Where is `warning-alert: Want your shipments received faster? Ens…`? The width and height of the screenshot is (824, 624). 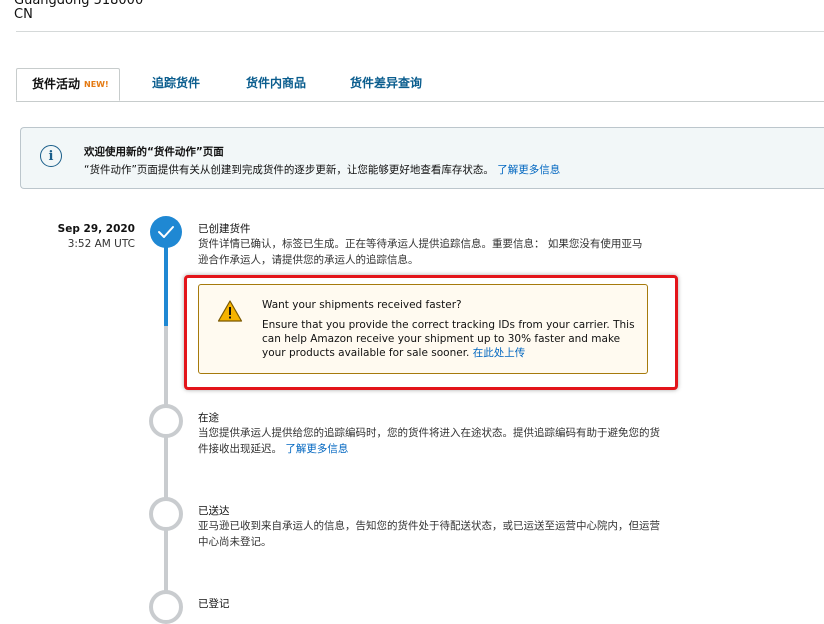 warning-alert: Want your shipments received faster? Ens… is located at coordinates (423, 329).